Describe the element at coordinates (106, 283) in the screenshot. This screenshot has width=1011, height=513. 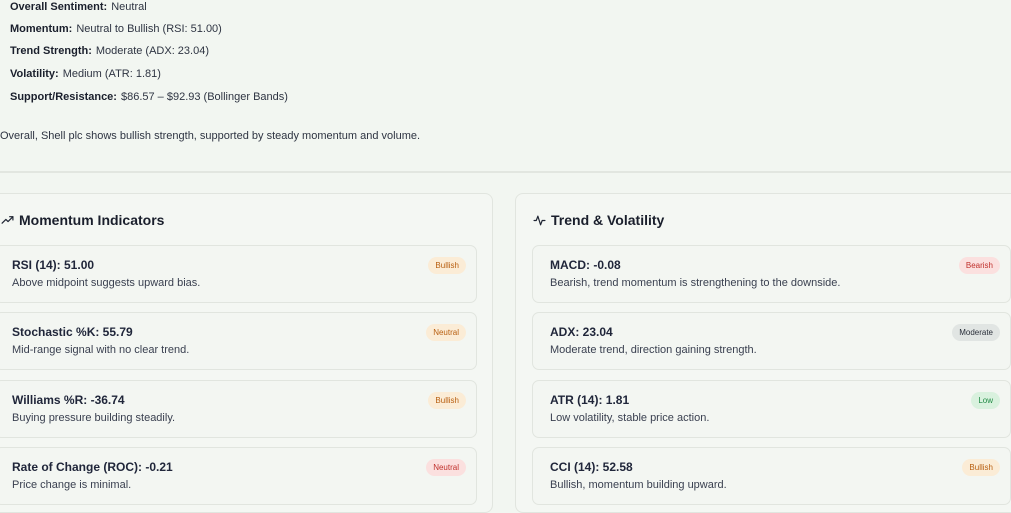
I see `indicator-description: Above midpoint suggests upward bias.` at that location.